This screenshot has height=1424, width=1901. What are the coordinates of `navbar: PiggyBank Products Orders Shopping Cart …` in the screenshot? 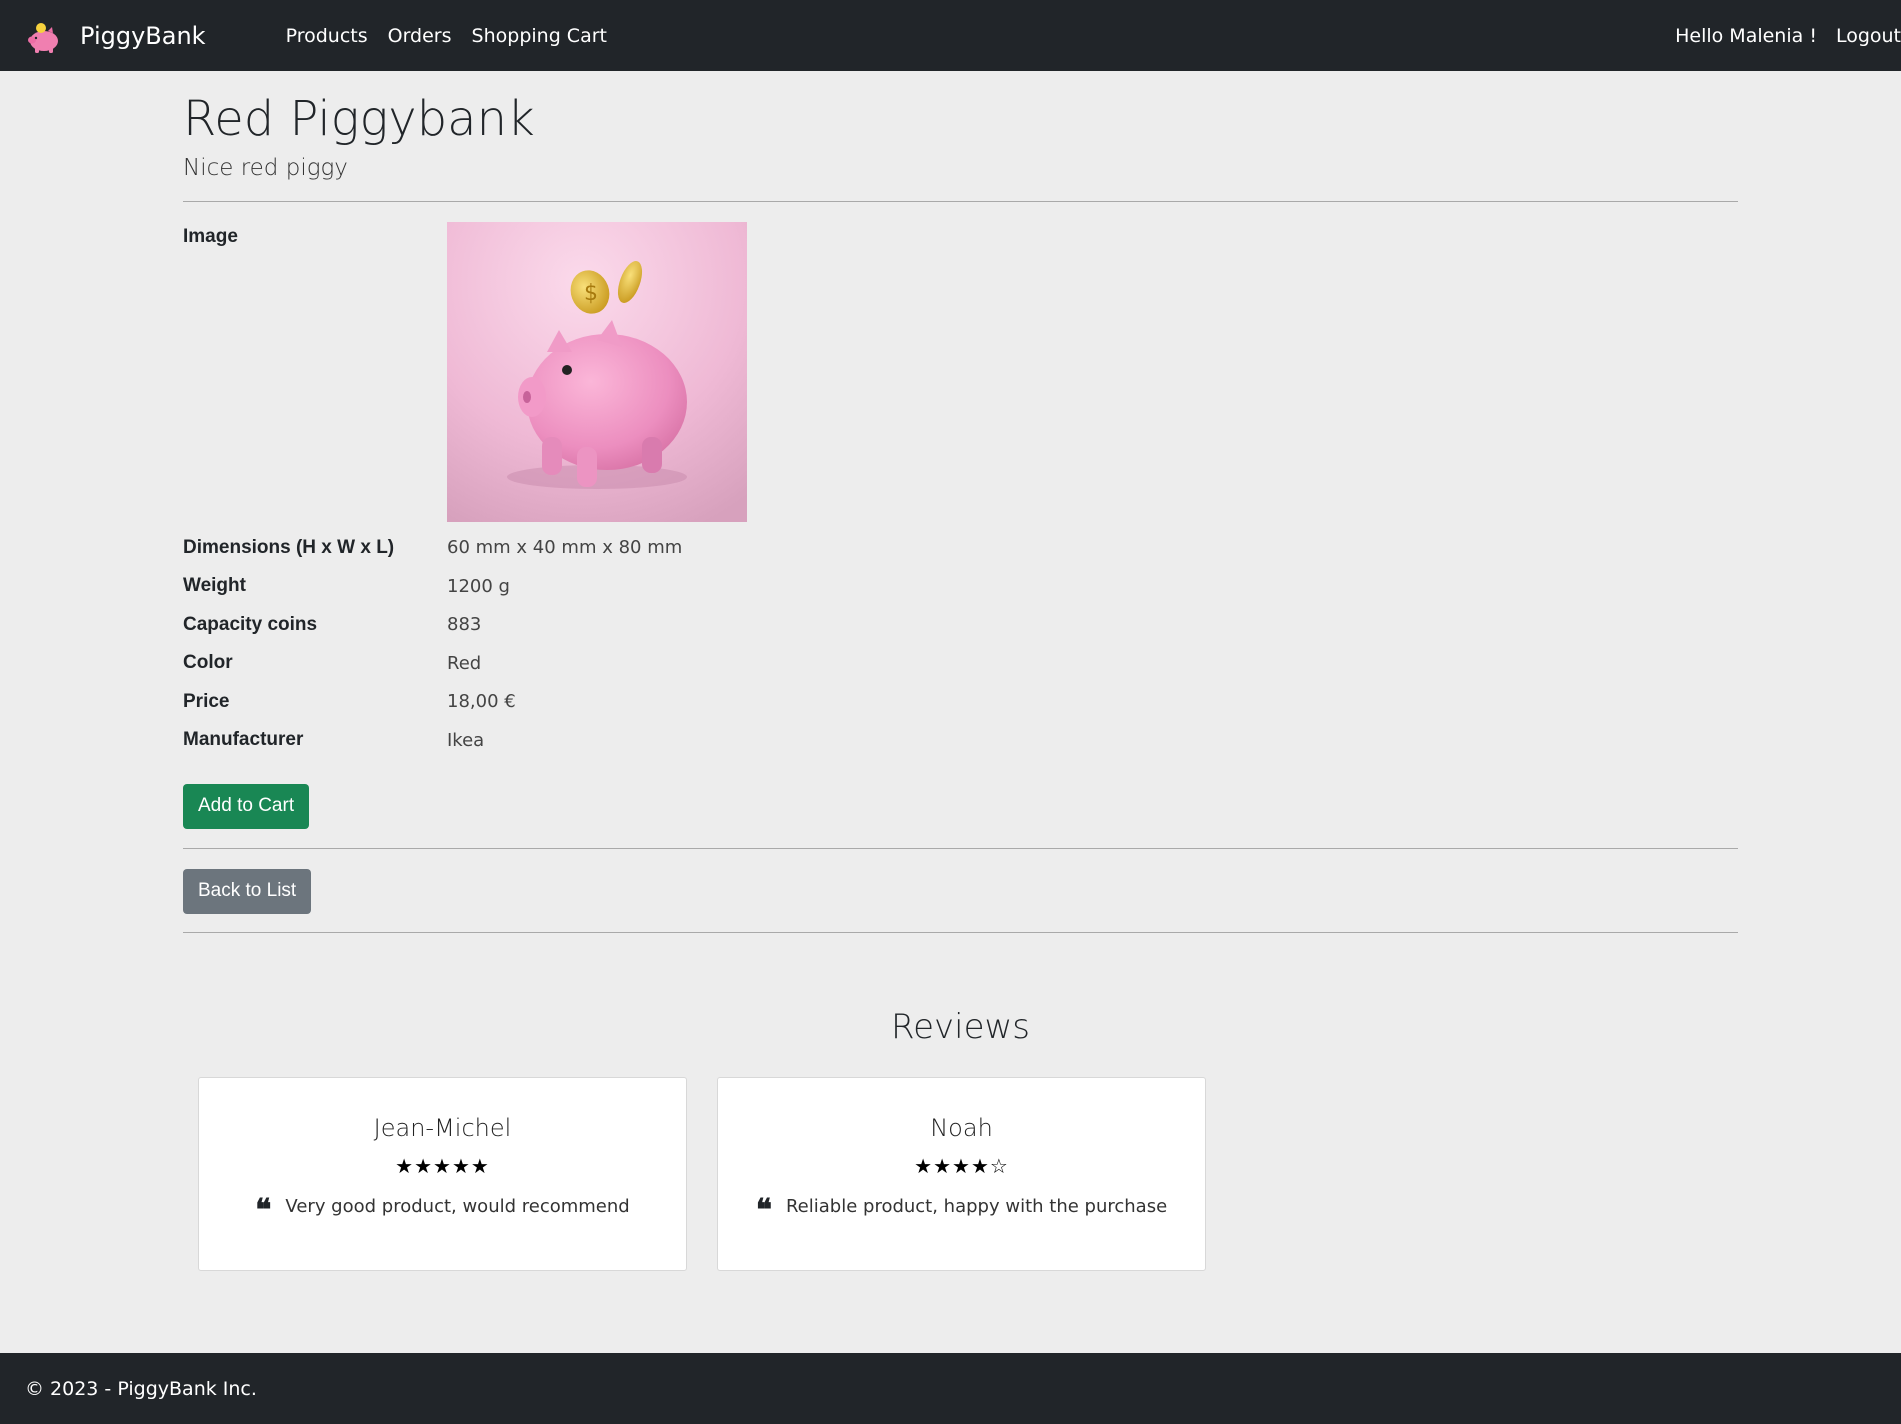 It's located at (950, 35).